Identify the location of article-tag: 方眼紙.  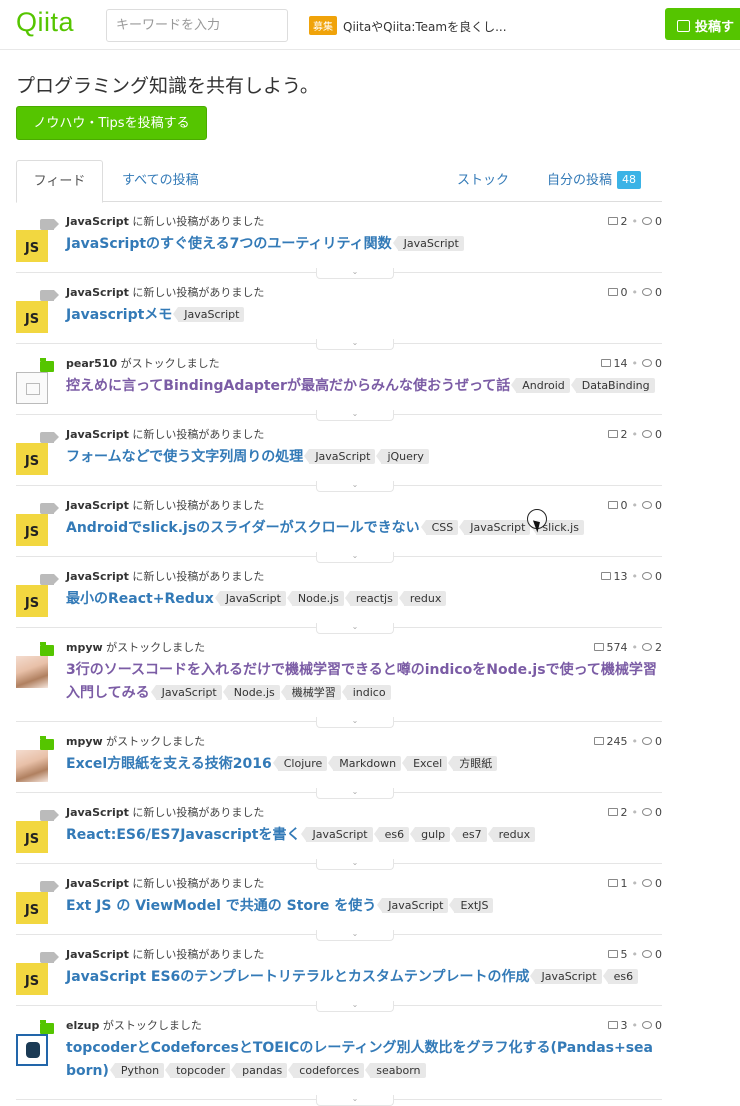
(473, 763).